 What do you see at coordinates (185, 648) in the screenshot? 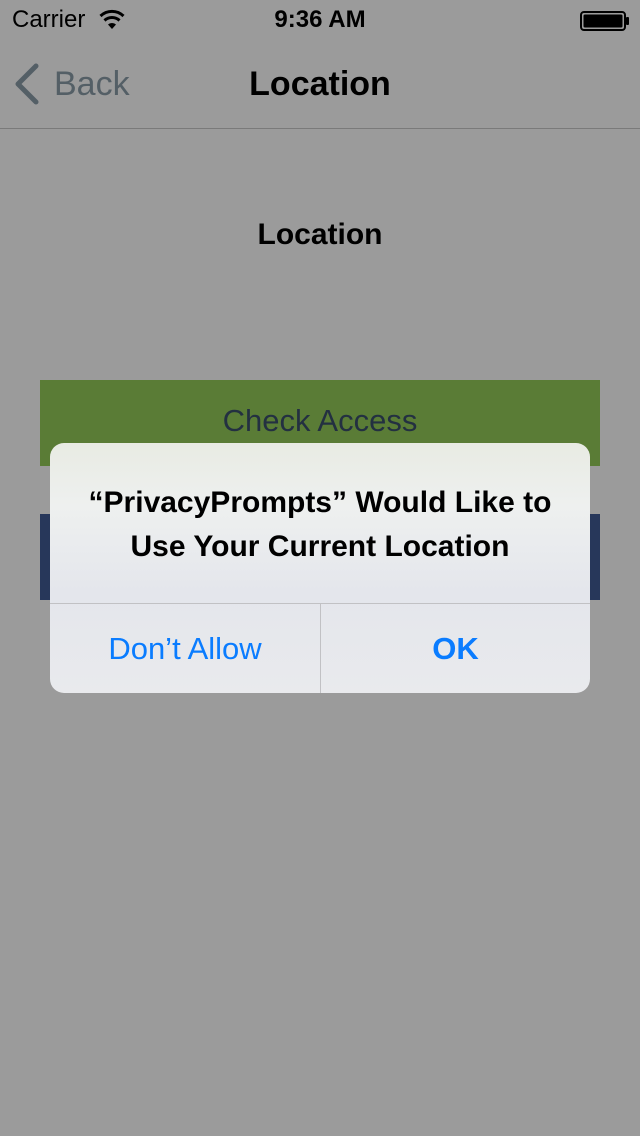
I see `dont-allow-button: Don’t Allow` at bounding box center [185, 648].